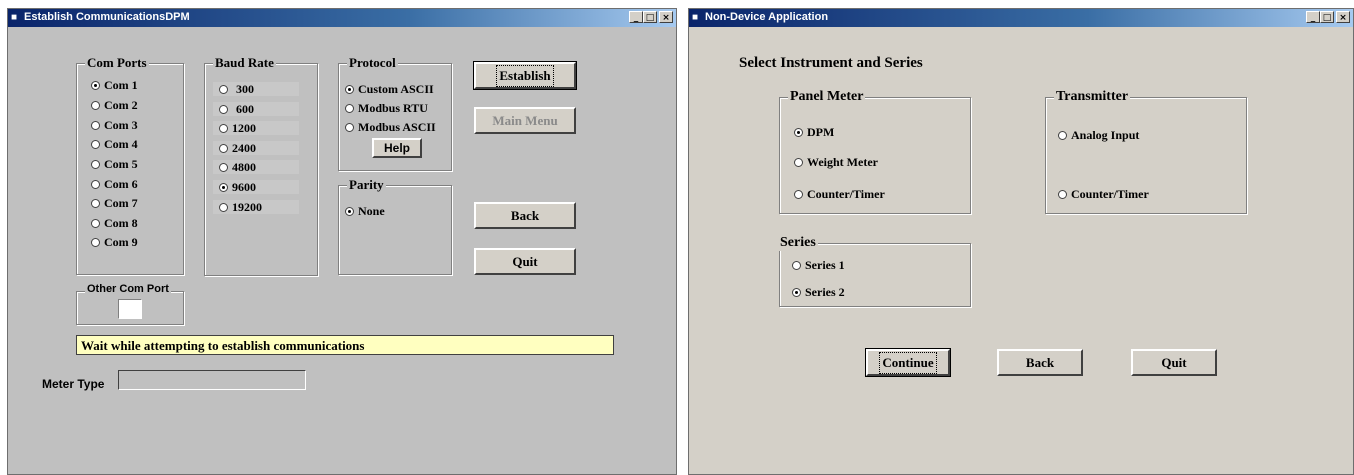  What do you see at coordinates (874, 271) in the screenshot?
I see `series-group: Series Series 1 Series 2` at bounding box center [874, 271].